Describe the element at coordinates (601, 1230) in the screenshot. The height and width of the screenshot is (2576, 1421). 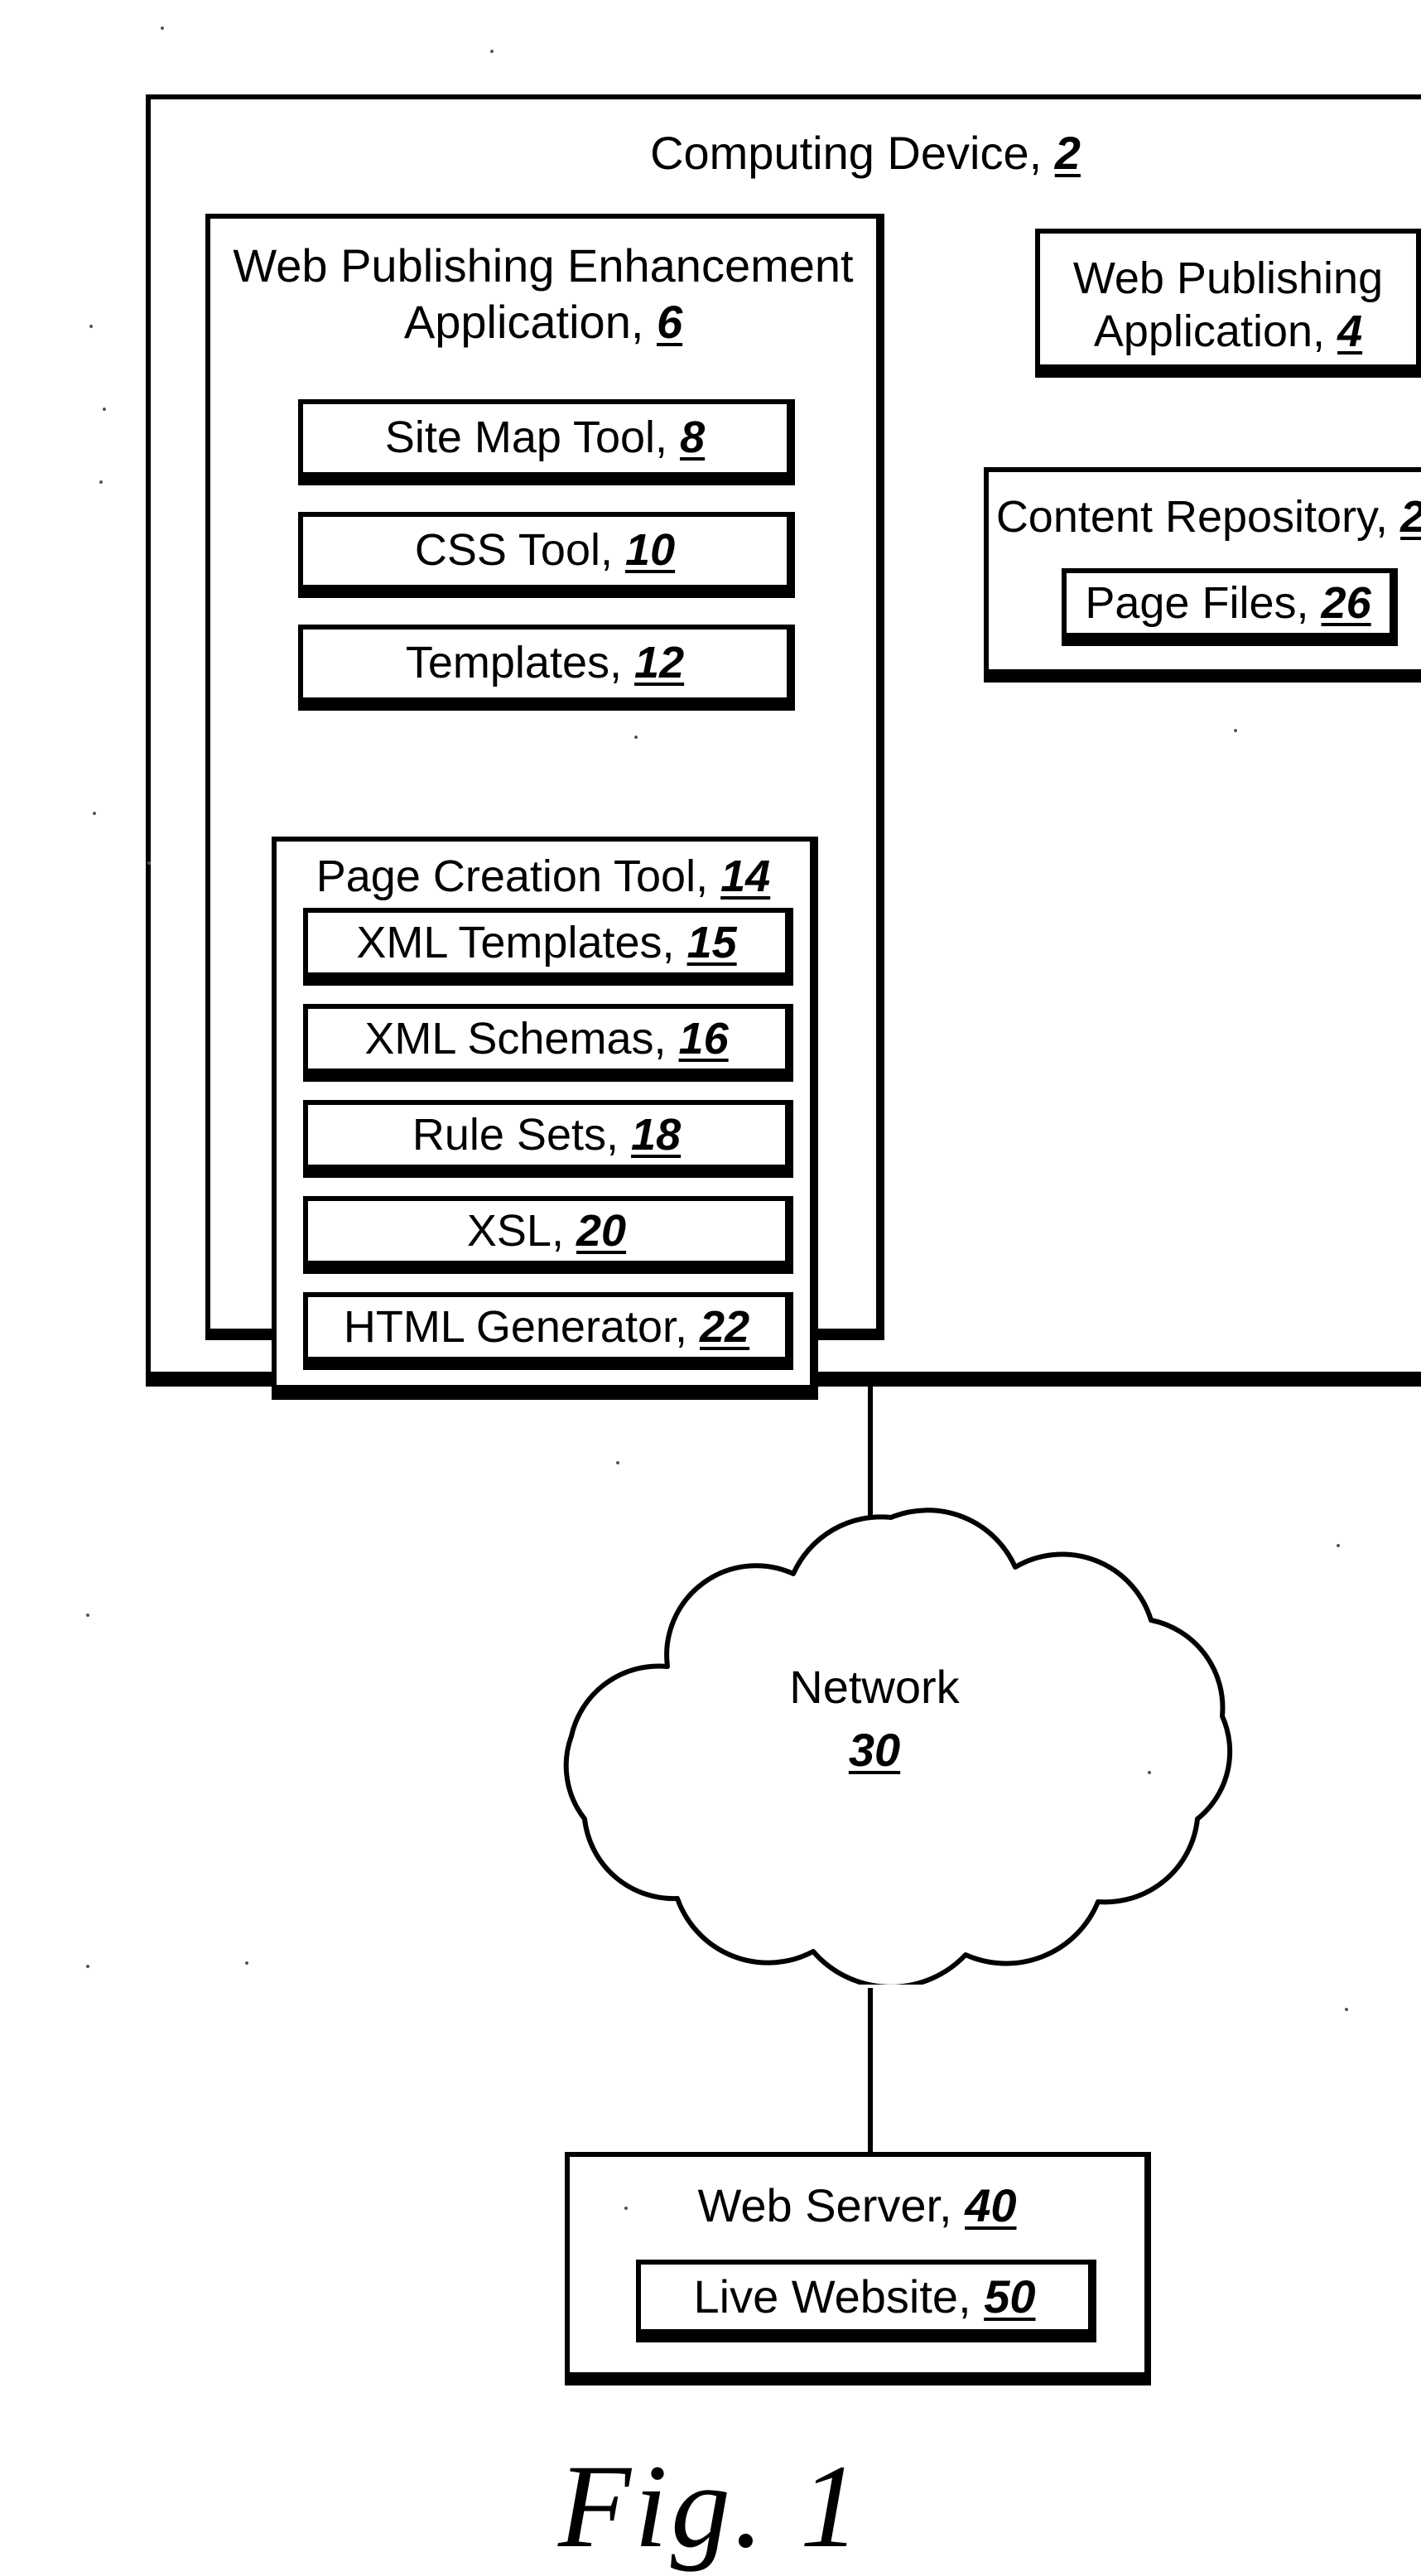
I see `xsl-ref: 20` at that location.